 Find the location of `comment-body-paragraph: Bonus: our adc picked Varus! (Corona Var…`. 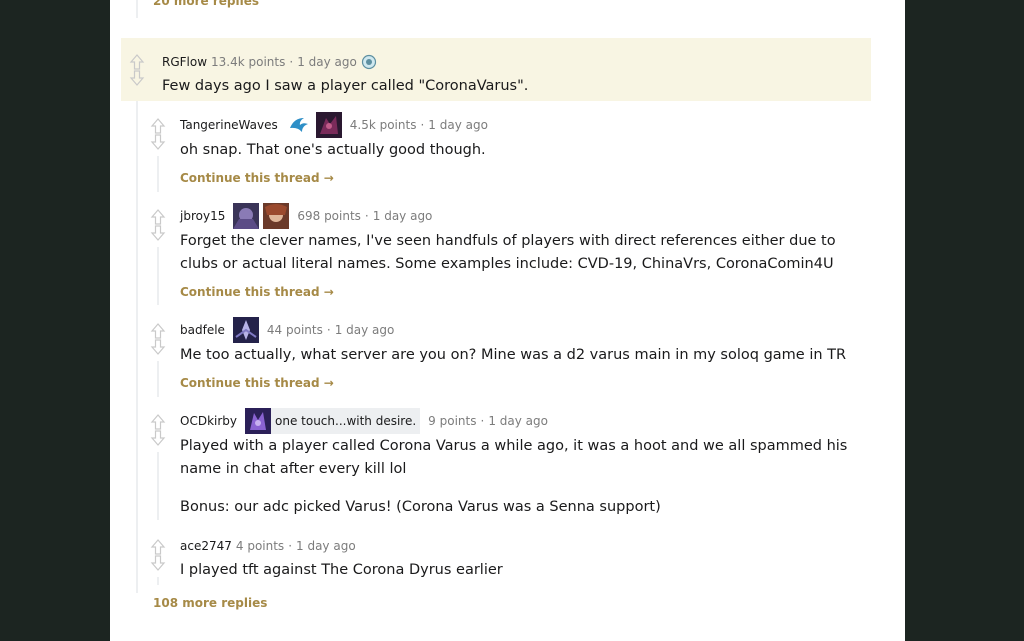

comment-body-paragraph: Bonus: our adc picked Varus! (Corona Var… is located at coordinates (420, 507).